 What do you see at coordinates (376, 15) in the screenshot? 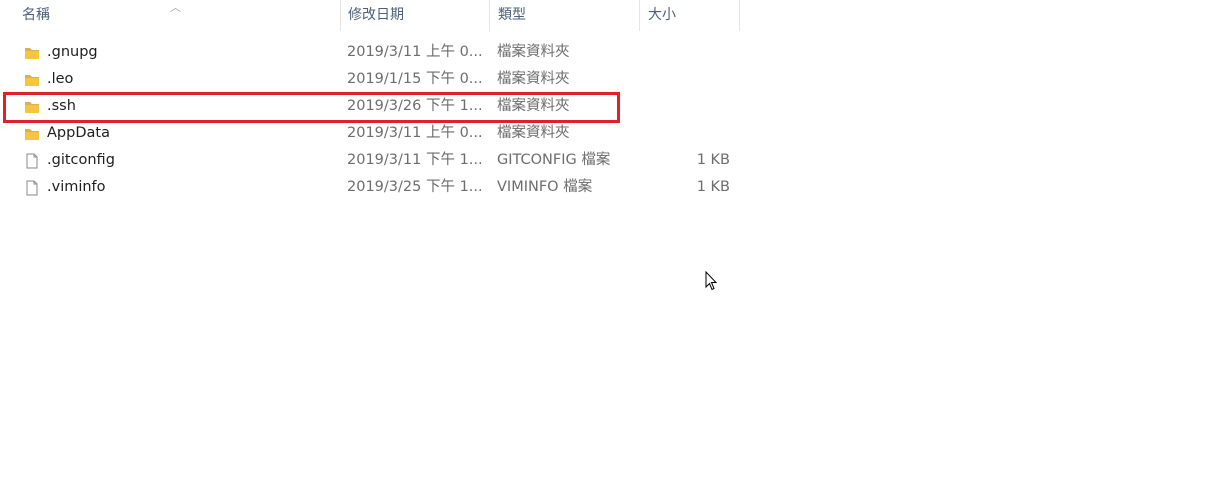
I see `column-header-modified-label: 修改日期` at bounding box center [376, 15].